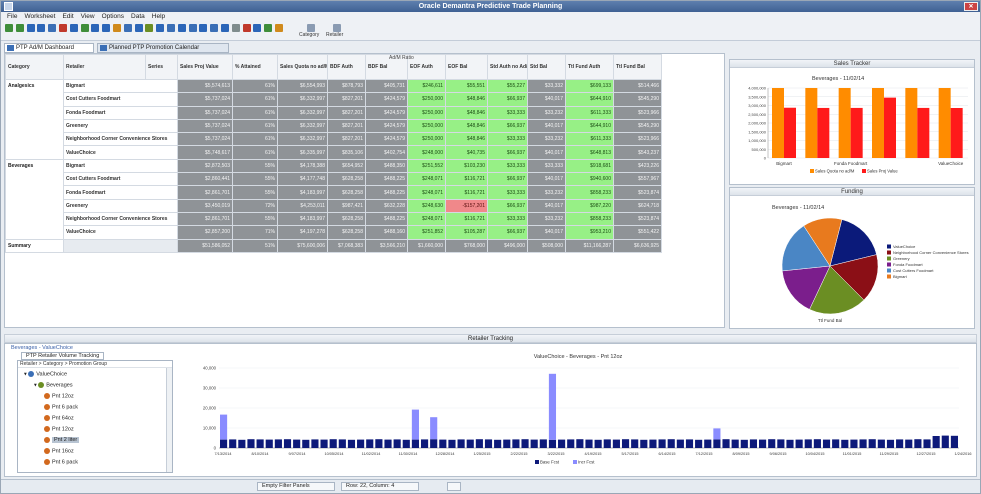 This screenshot has height=494, width=981. What do you see at coordinates (63, 356) in the screenshot?
I see `tab-retailer-volume-tracking: PTP Retailer Volume Tracking` at bounding box center [63, 356].